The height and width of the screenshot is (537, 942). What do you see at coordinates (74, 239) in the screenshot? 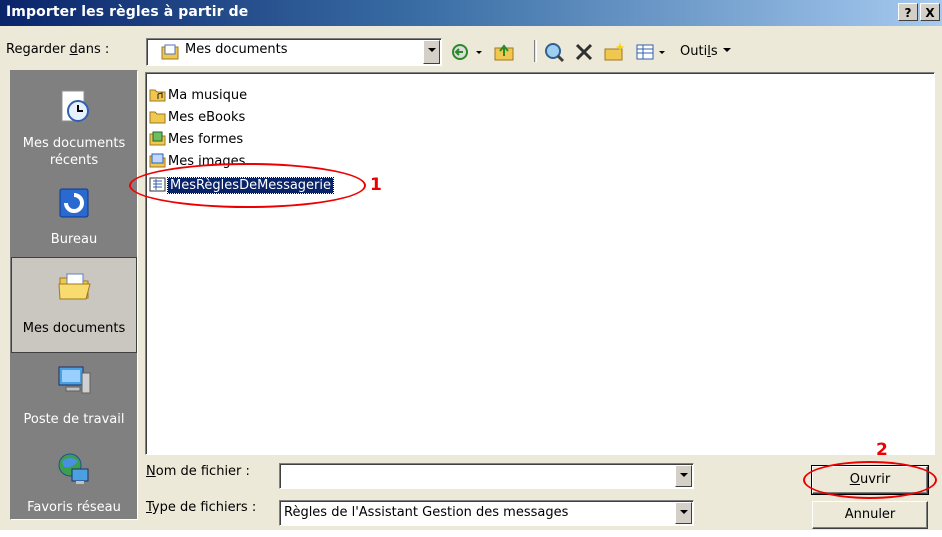
I see `place-label: Bureau` at bounding box center [74, 239].